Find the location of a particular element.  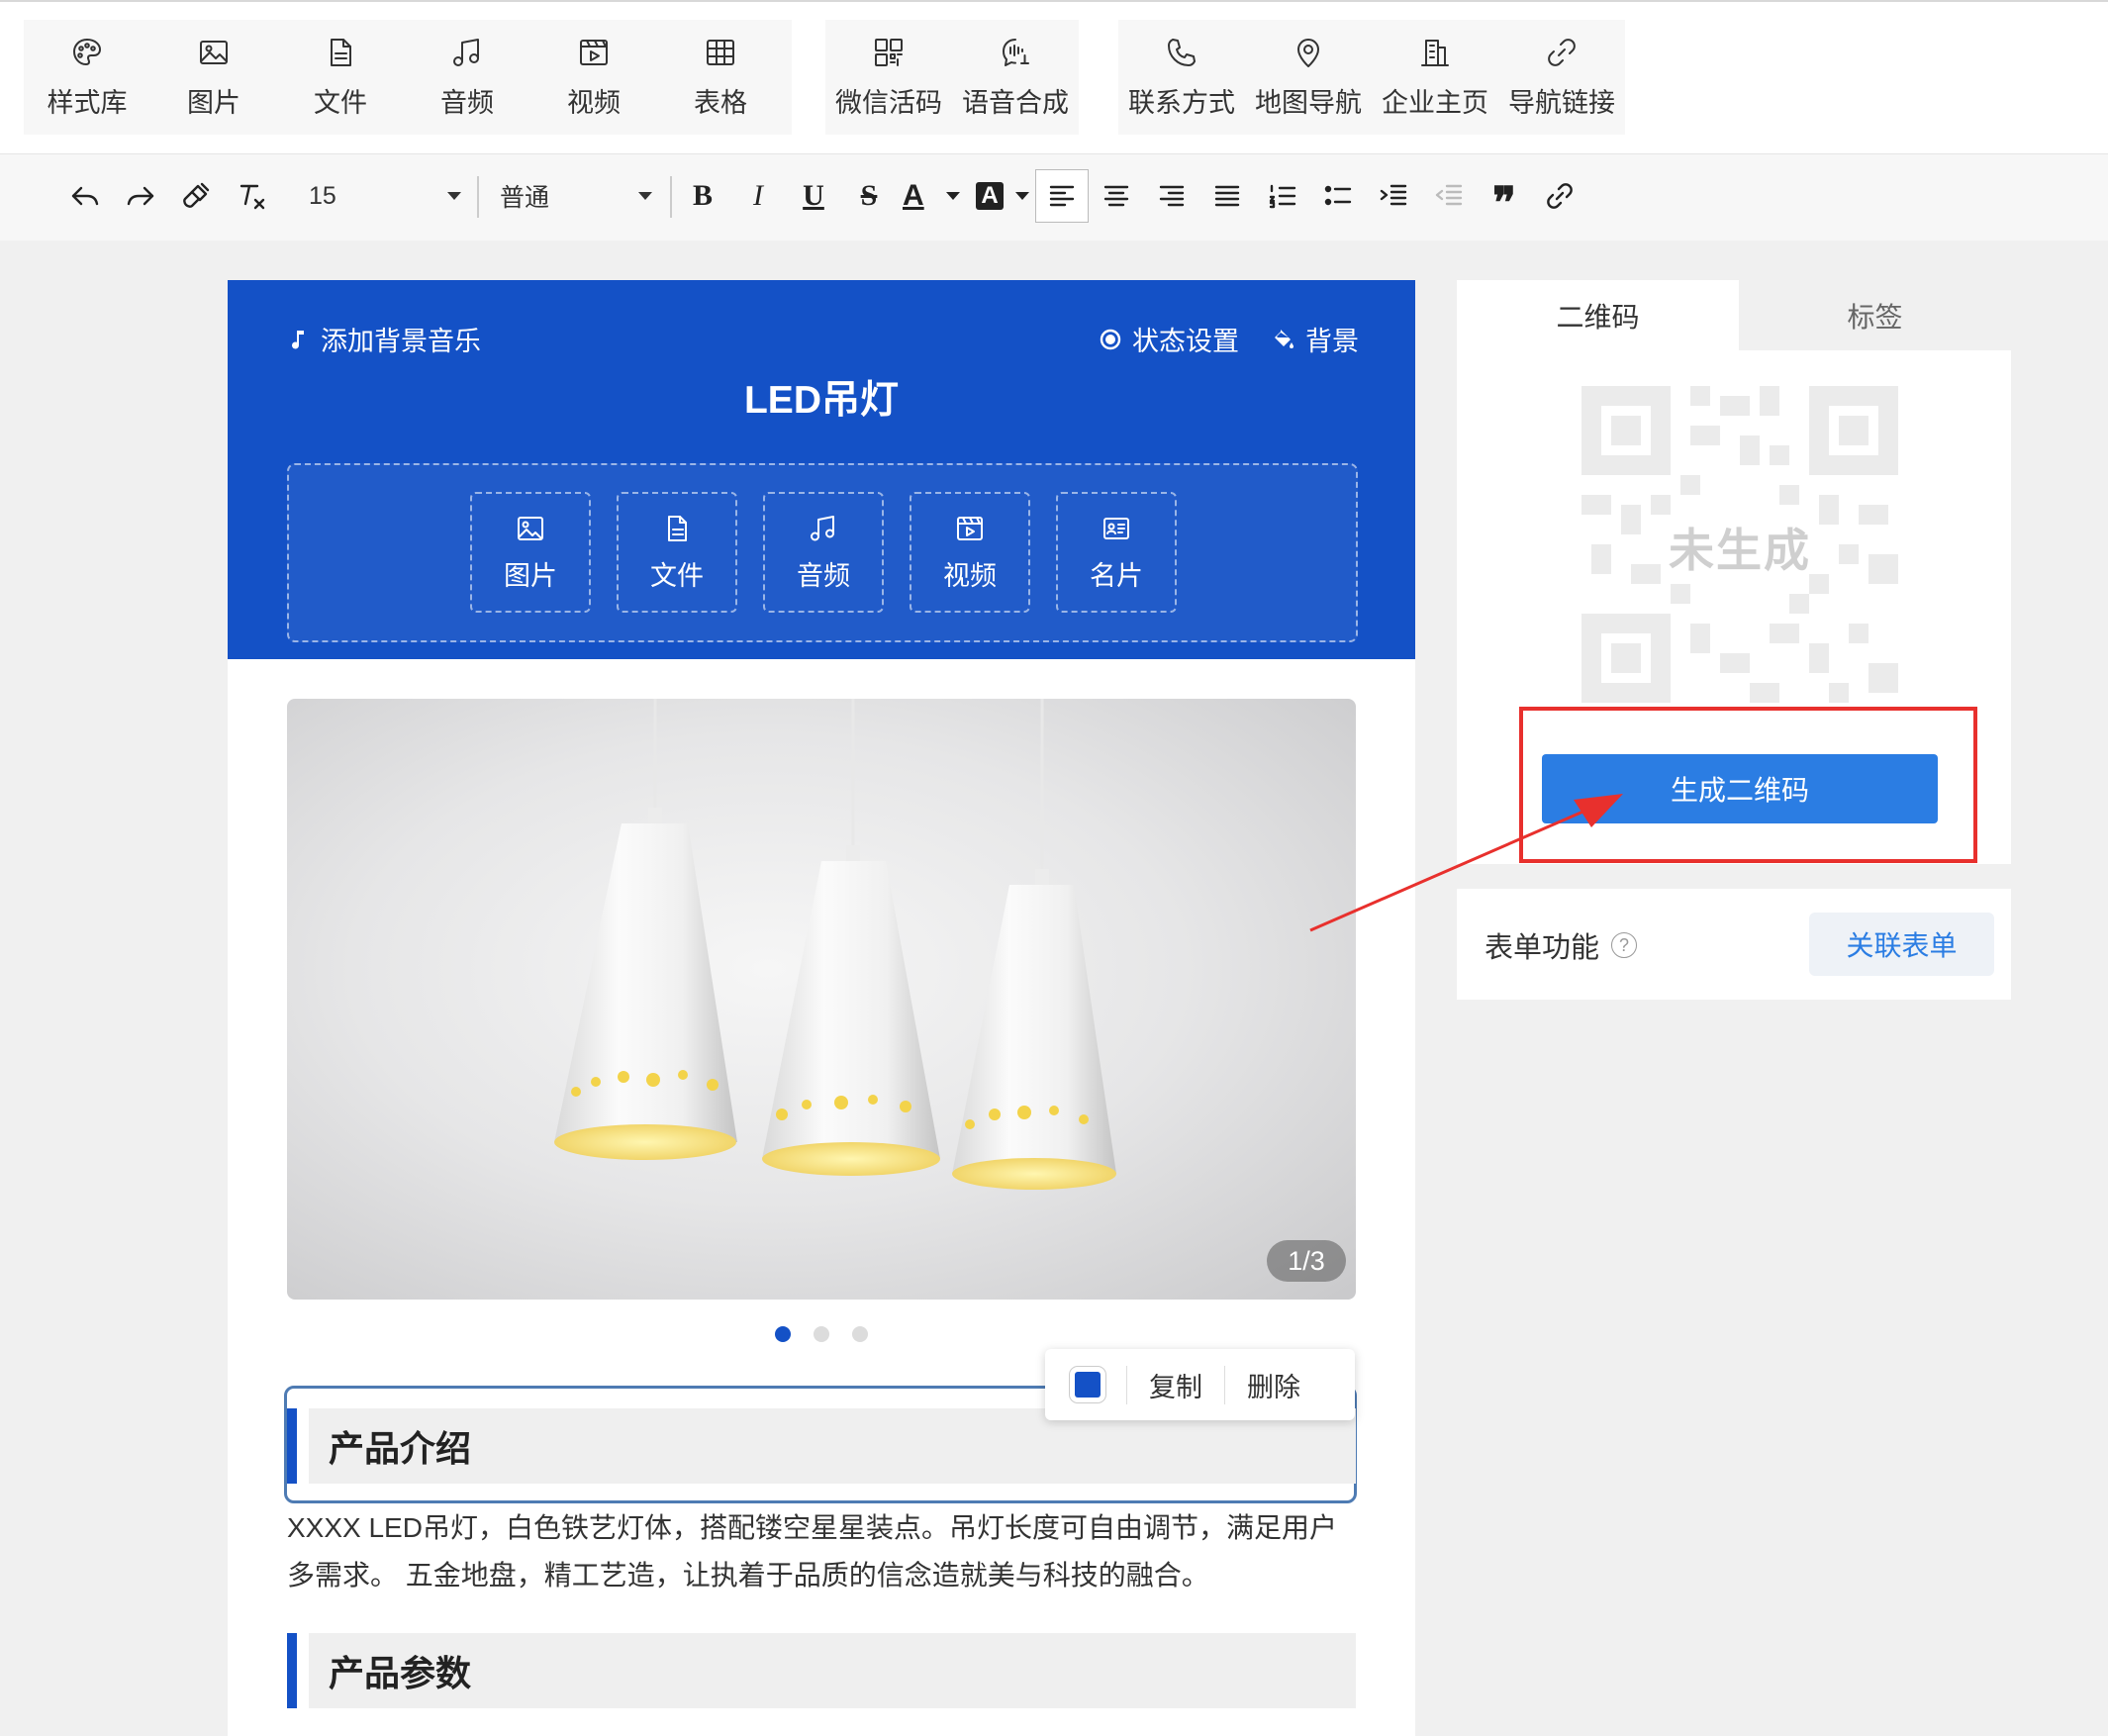

building-icon is located at coordinates (1435, 52).